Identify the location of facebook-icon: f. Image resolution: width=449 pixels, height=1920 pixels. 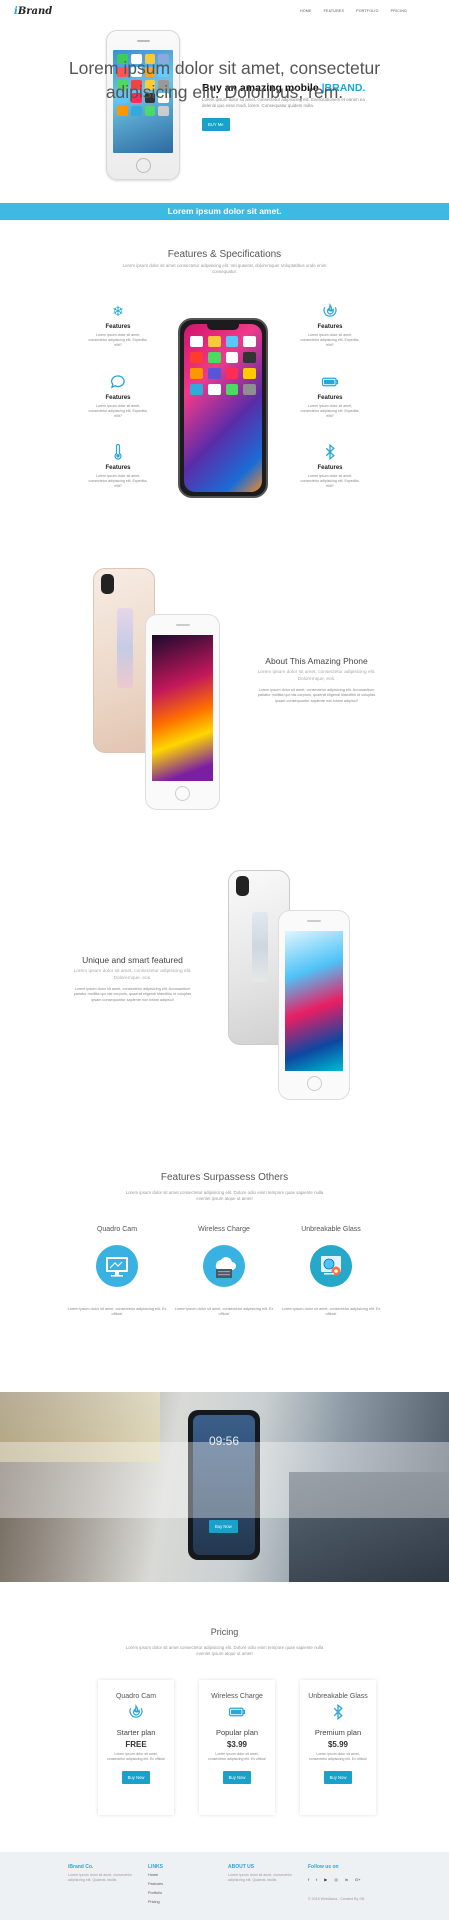
(308, 1879).